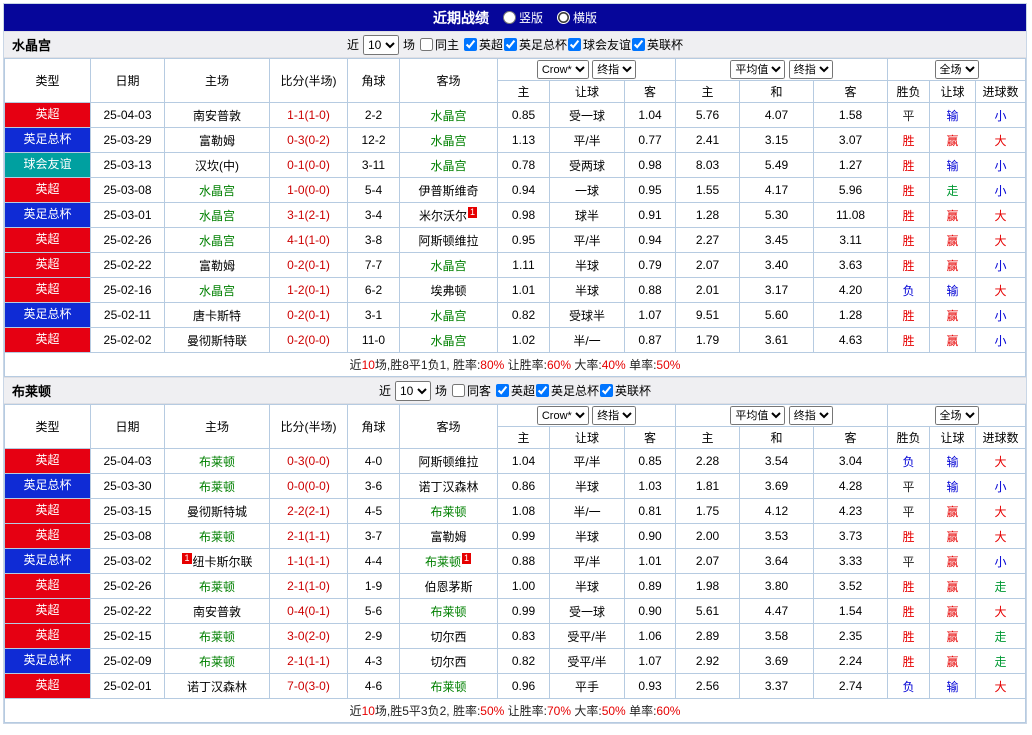  What do you see at coordinates (522, 17) in the screenshot?
I see `layout-vertical-option: 竖版` at bounding box center [522, 17].